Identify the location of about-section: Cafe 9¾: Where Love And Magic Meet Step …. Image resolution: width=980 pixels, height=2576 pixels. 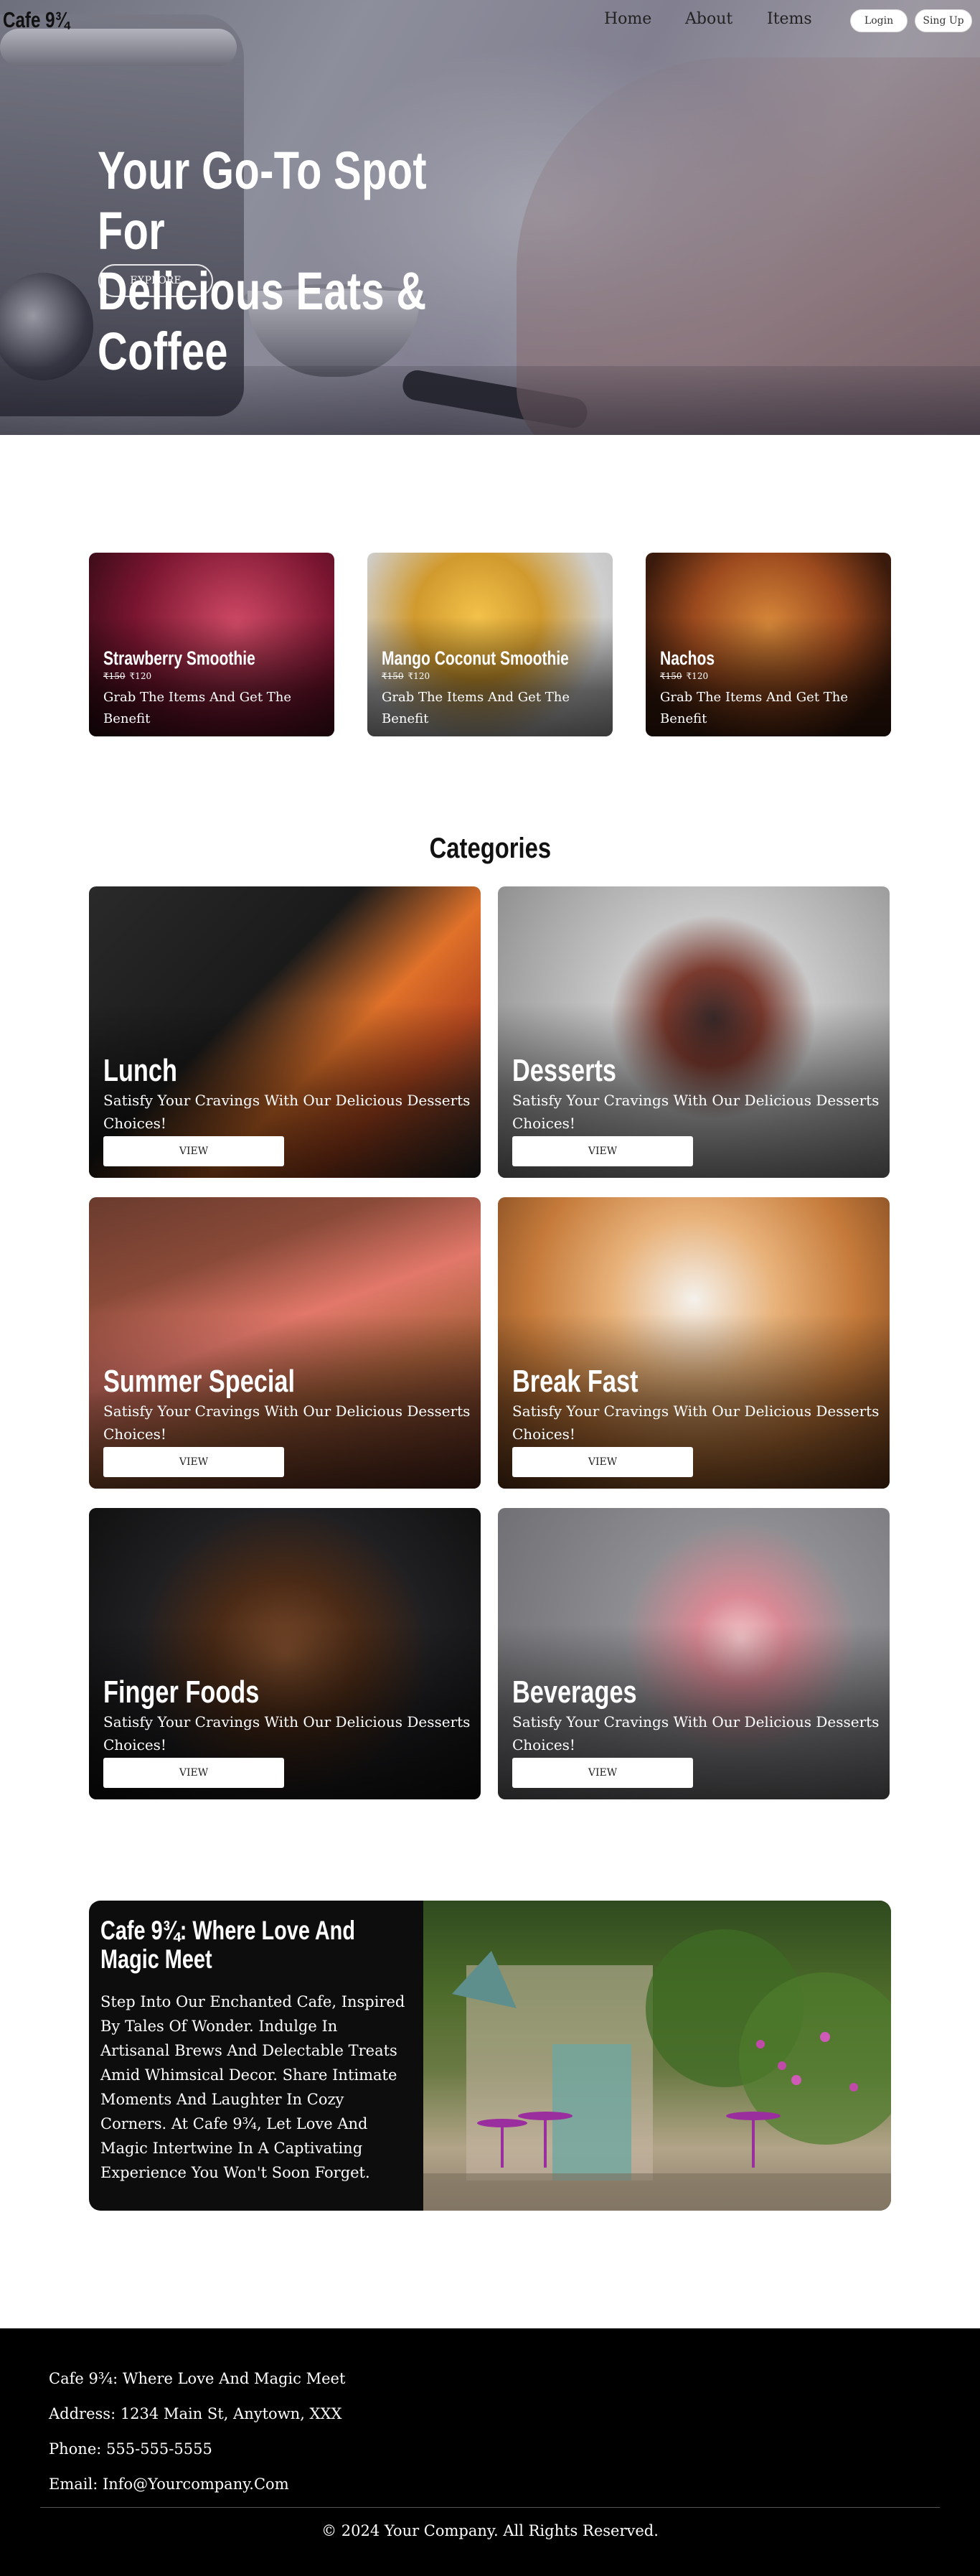
(490, 2056).